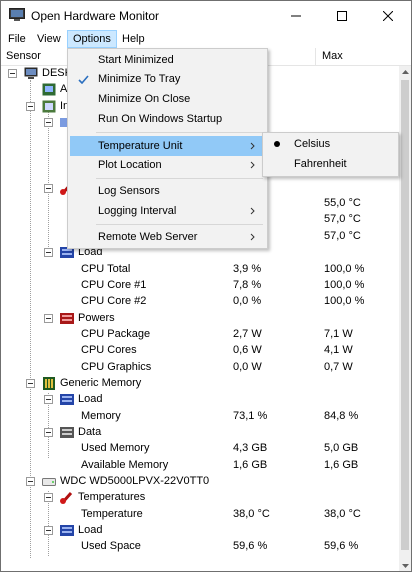 The image size is (412, 572). Describe the element at coordinates (344, 285) in the screenshot. I see `sensor-max: 100,0 %` at that location.